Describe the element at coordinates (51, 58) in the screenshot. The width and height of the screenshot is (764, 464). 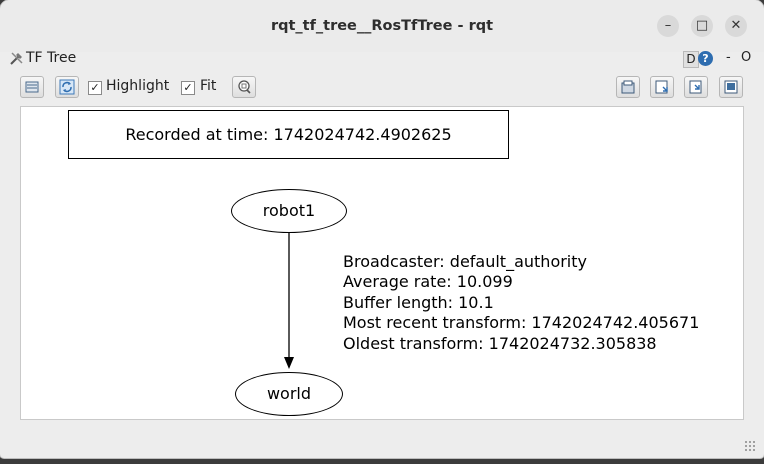
I see `plugin-title: TF Tree` at that location.